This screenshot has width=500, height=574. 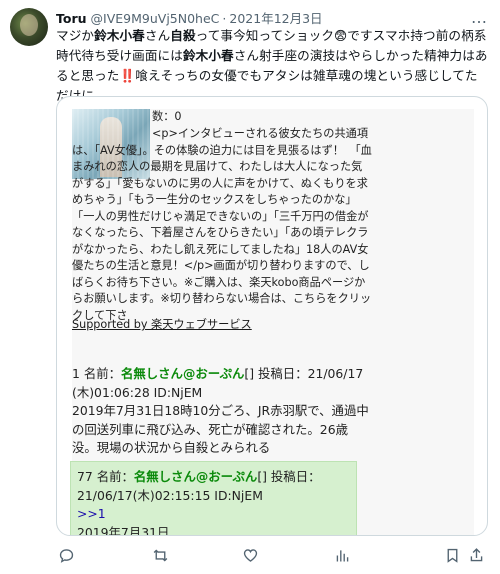 I want to click on tweet-text-segment: さん, so click(x=157, y=35).